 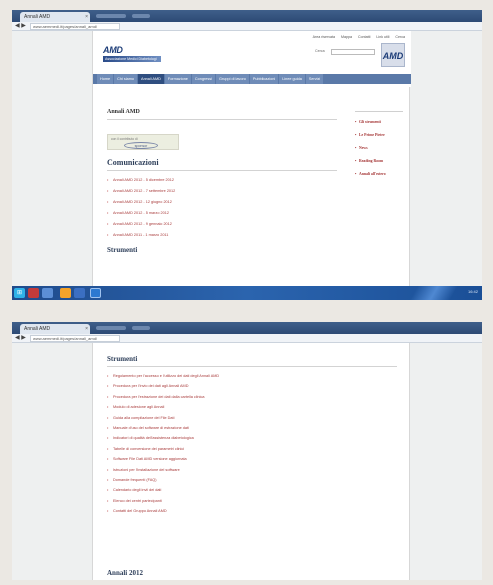 What do you see at coordinates (113, 50) in the screenshot?
I see `logo-text: AMD` at bounding box center [113, 50].